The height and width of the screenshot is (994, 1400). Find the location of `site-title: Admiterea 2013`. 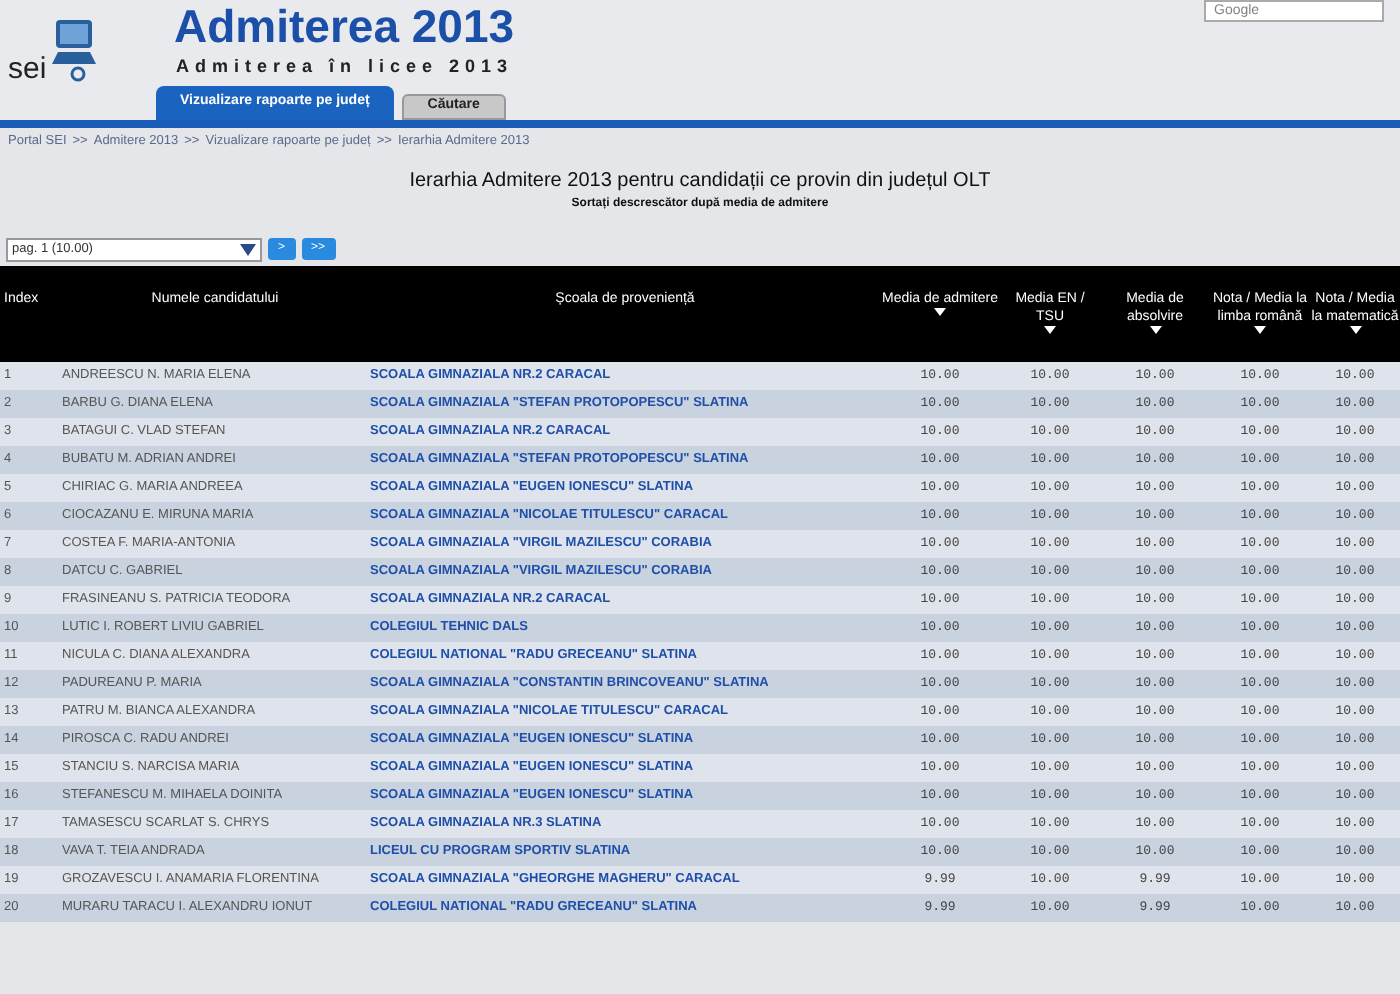

site-title: Admiterea 2013 is located at coordinates (344, 27).